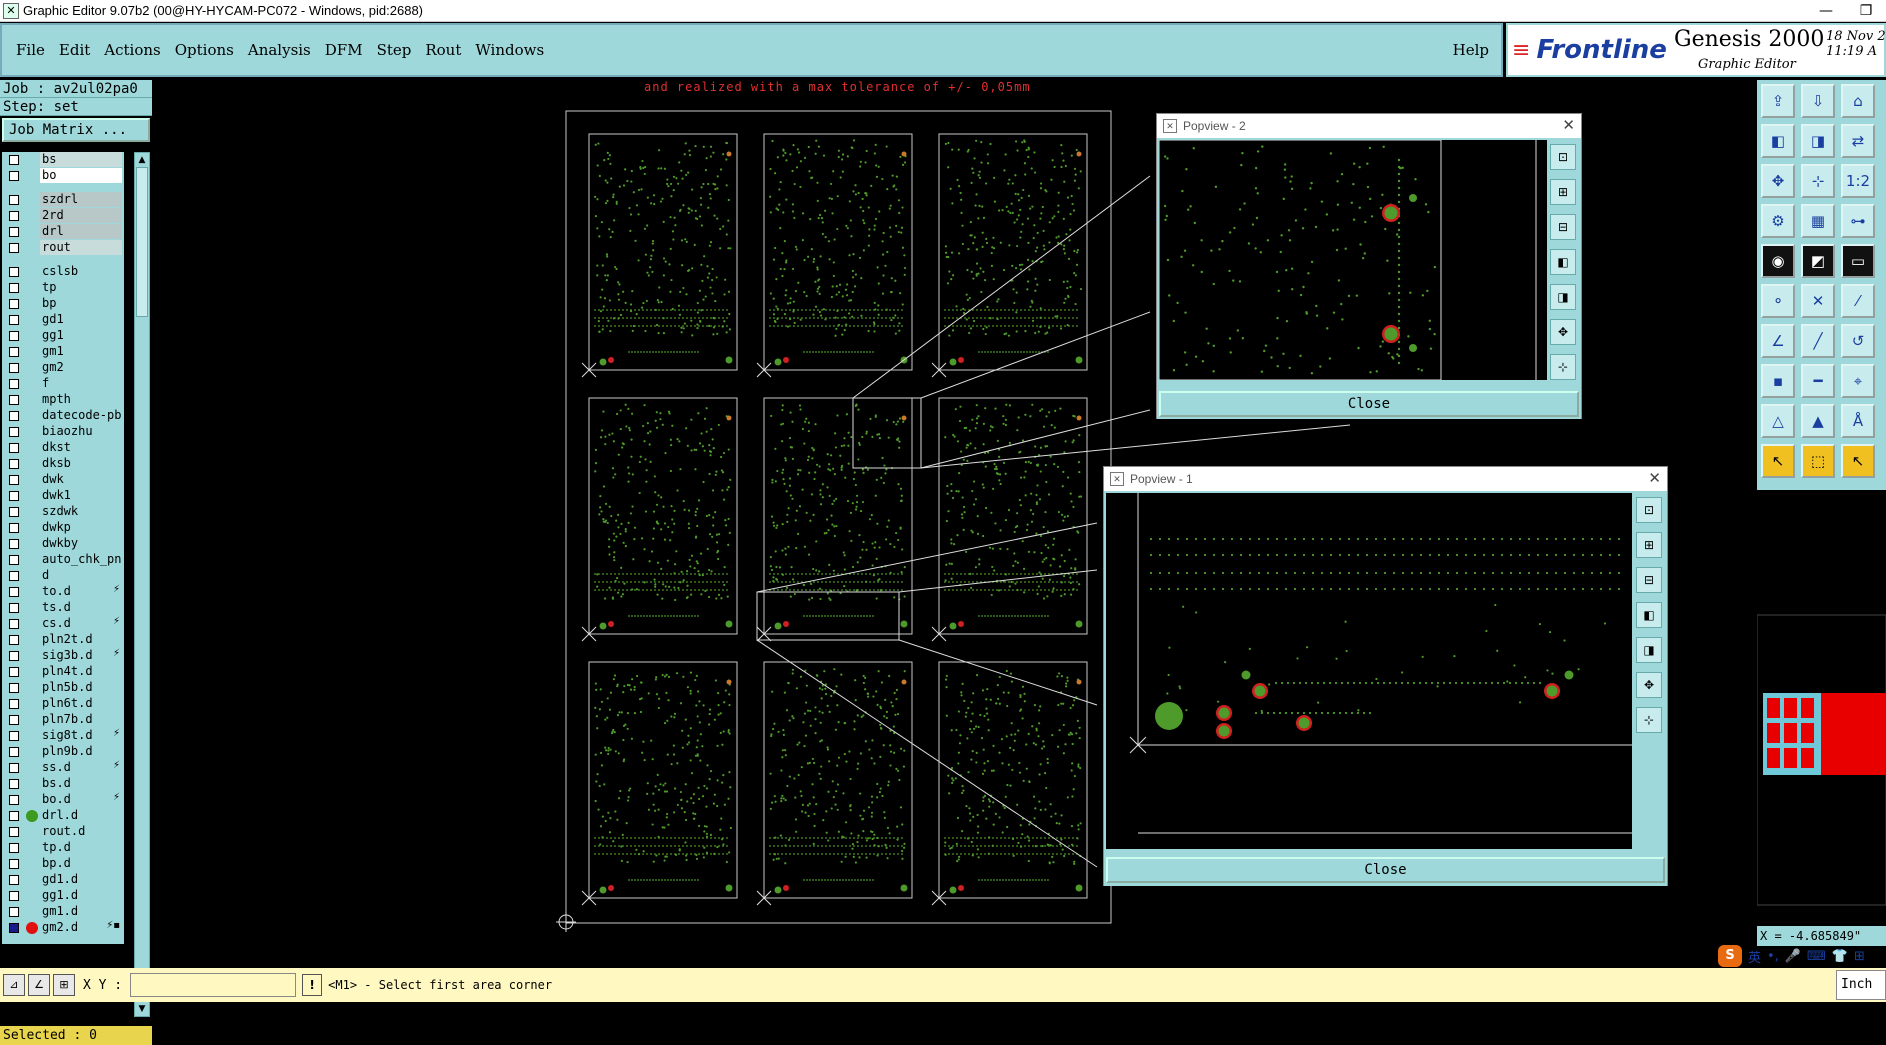 This screenshot has height=1045, width=1886. I want to click on layer-name: d, so click(81, 575).